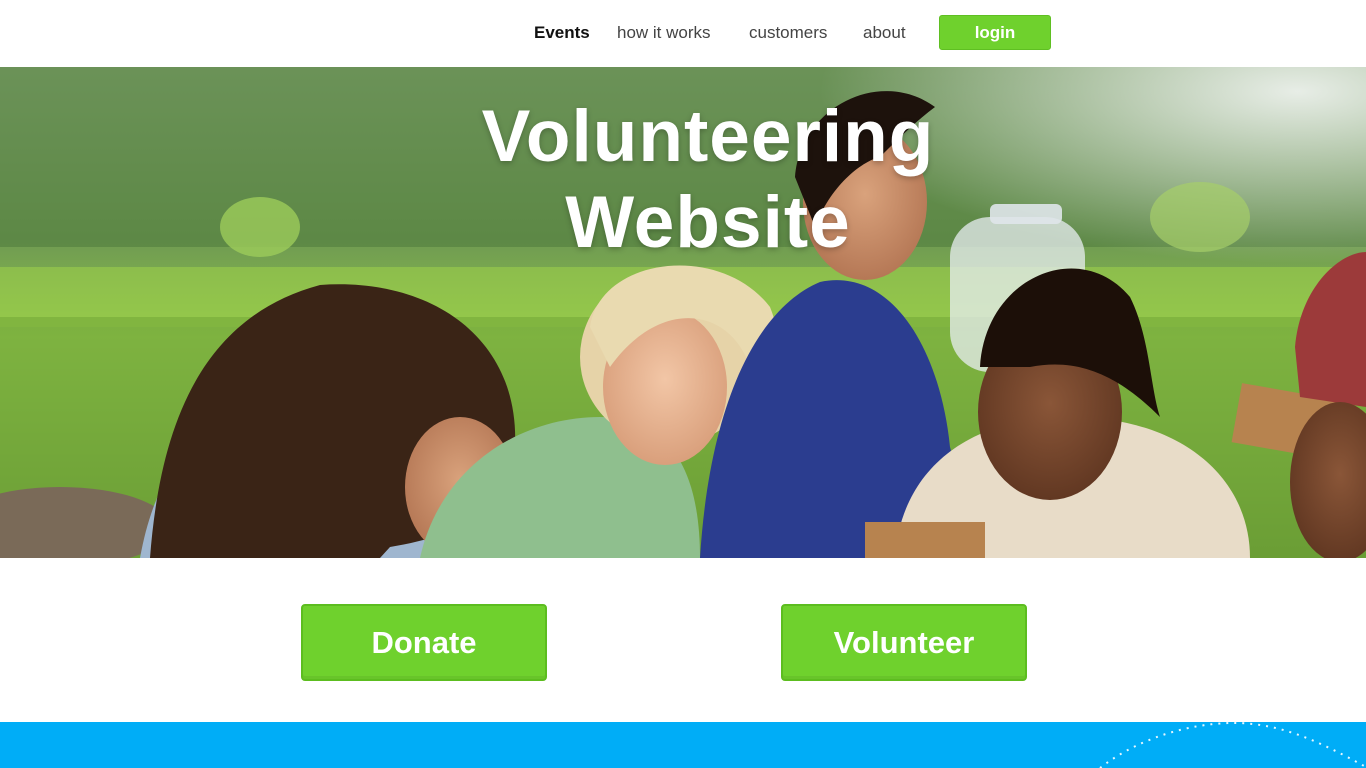  Describe the element at coordinates (788, 33) in the screenshot. I see `nav-link-customers: customers` at that location.